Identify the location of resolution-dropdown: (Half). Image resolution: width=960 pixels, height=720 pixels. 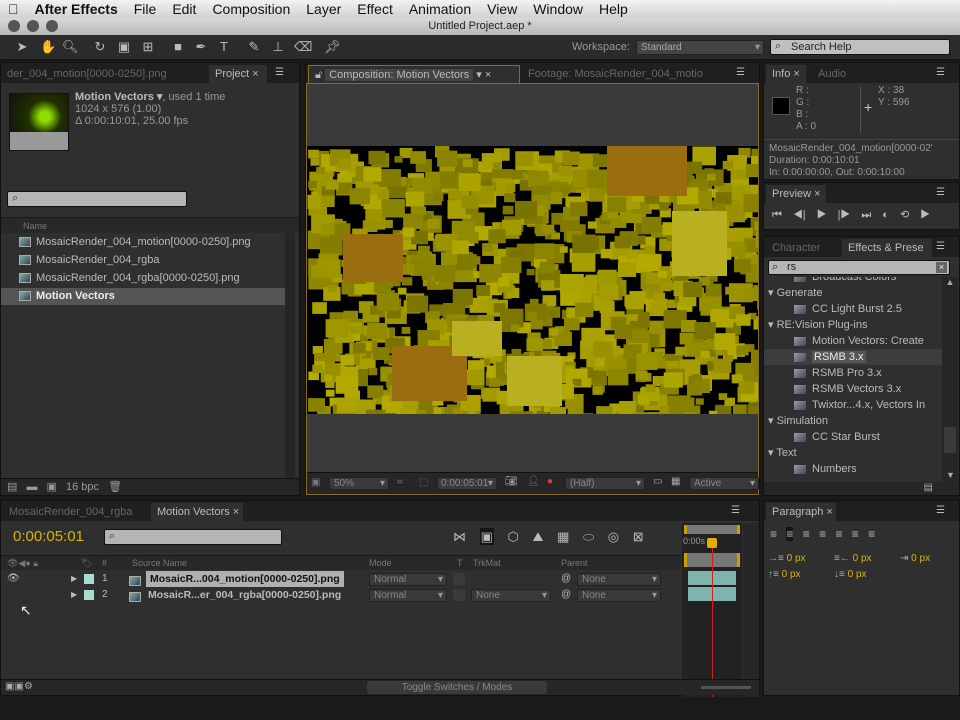
(605, 483).